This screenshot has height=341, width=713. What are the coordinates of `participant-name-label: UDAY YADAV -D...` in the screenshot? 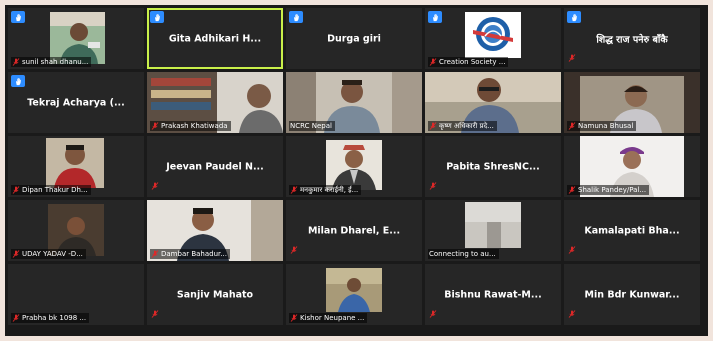 It's located at (48, 254).